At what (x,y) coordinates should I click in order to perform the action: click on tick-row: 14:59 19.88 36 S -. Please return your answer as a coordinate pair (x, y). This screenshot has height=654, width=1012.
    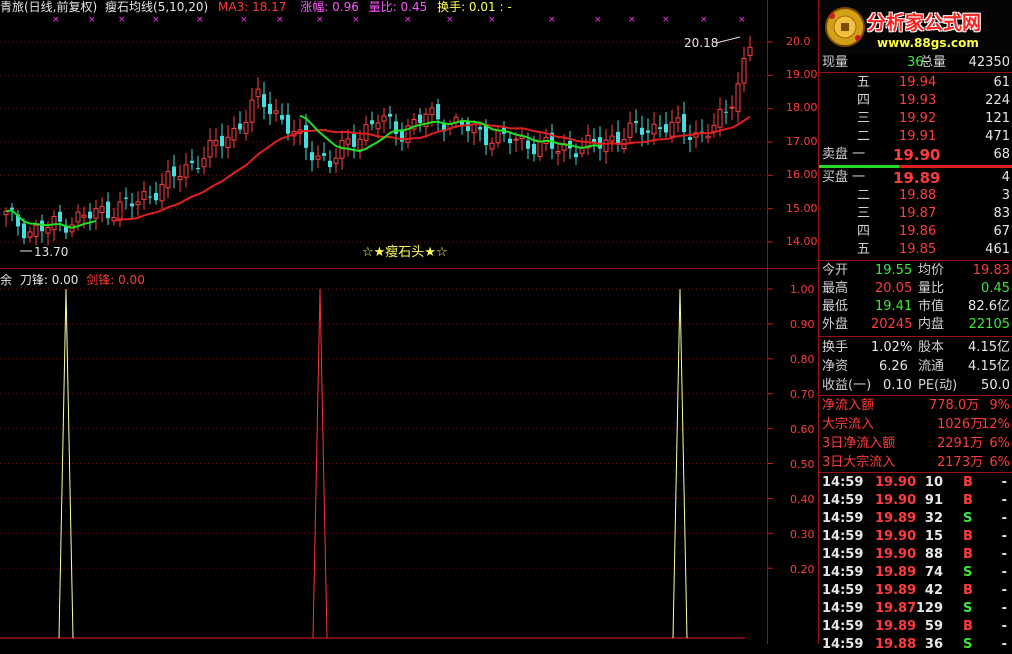
    Looking at the image, I should click on (915, 645).